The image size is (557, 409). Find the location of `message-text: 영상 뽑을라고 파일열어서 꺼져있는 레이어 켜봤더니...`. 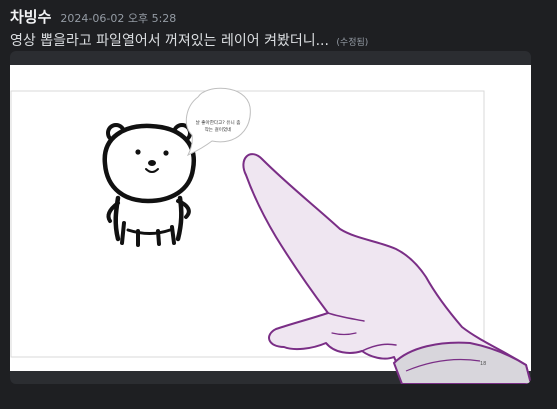

message-text: 영상 뽑을라고 파일열어서 꺼져있는 레이어 켜봤더니... is located at coordinates (169, 41).